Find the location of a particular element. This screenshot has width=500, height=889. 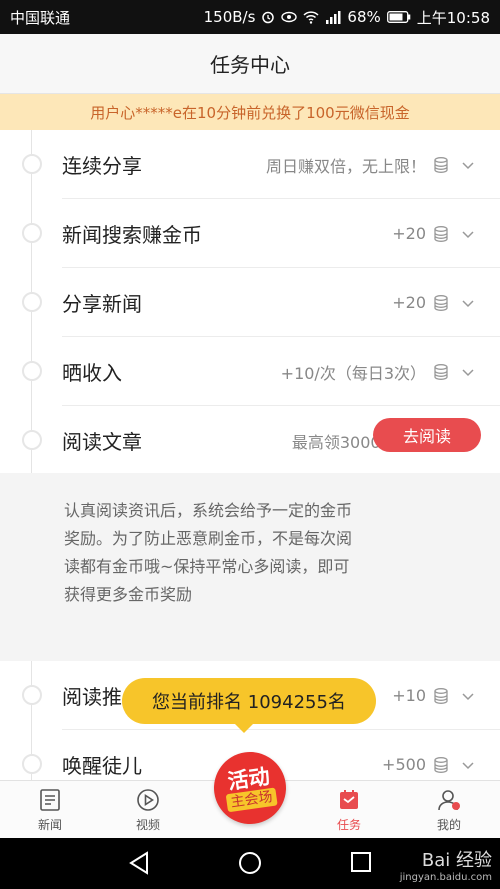

tab-profile: 我的 is located at coordinates (449, 810).